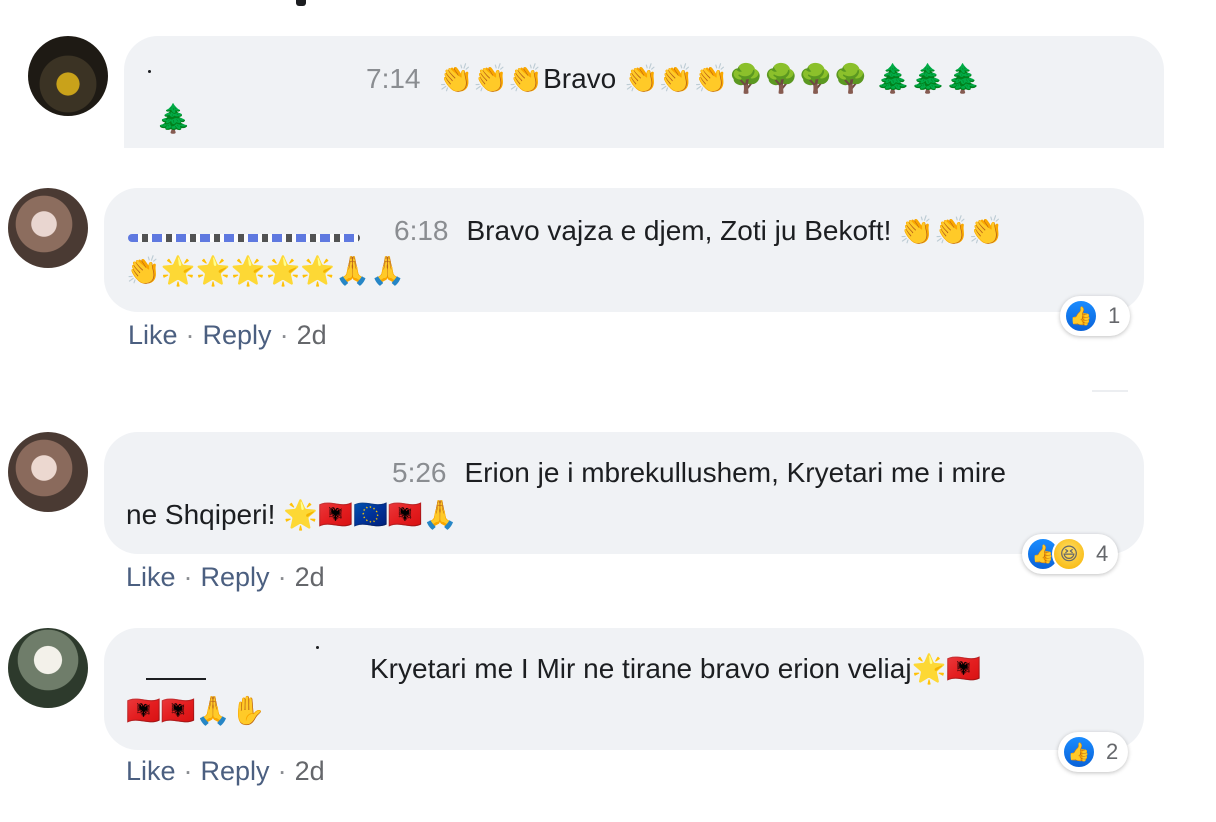 This screenshot has height=822, width=1216. Describe the element at coordinates (317, 647) in the screenshot. I see `redacted-mark` at that location.